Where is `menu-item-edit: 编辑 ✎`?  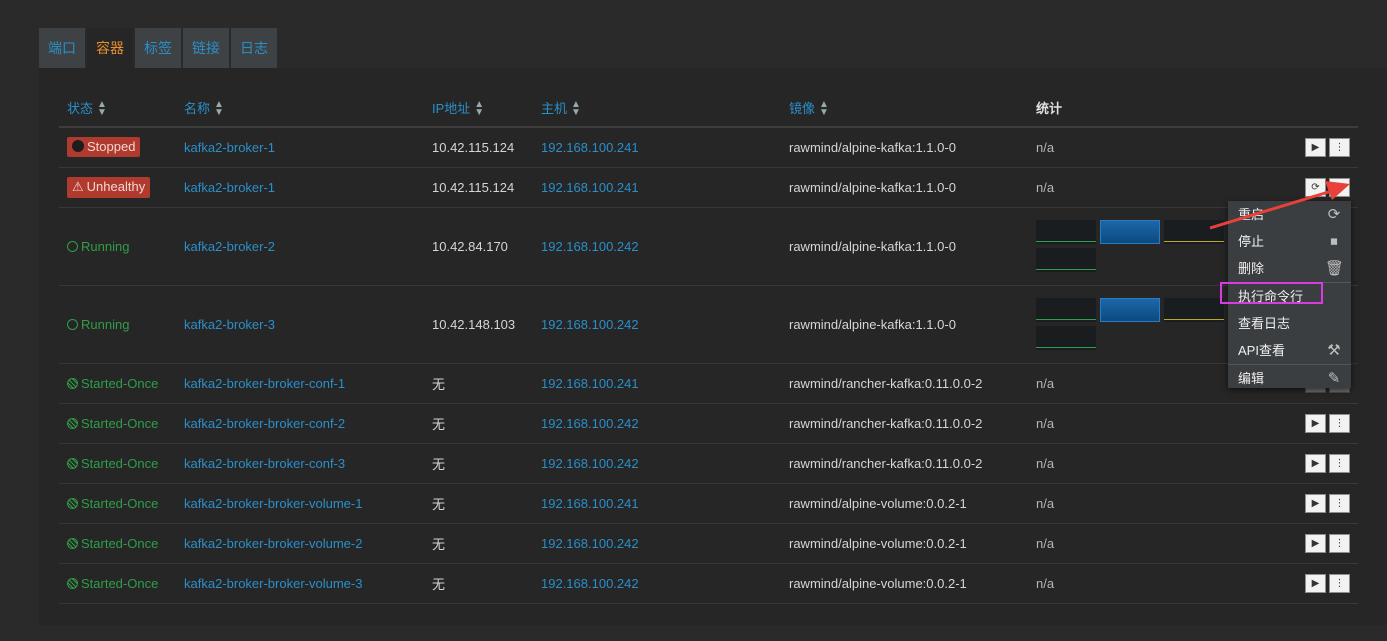 menu-item-edit: 编辑 ✎ is located at coordinates (1289, 378).